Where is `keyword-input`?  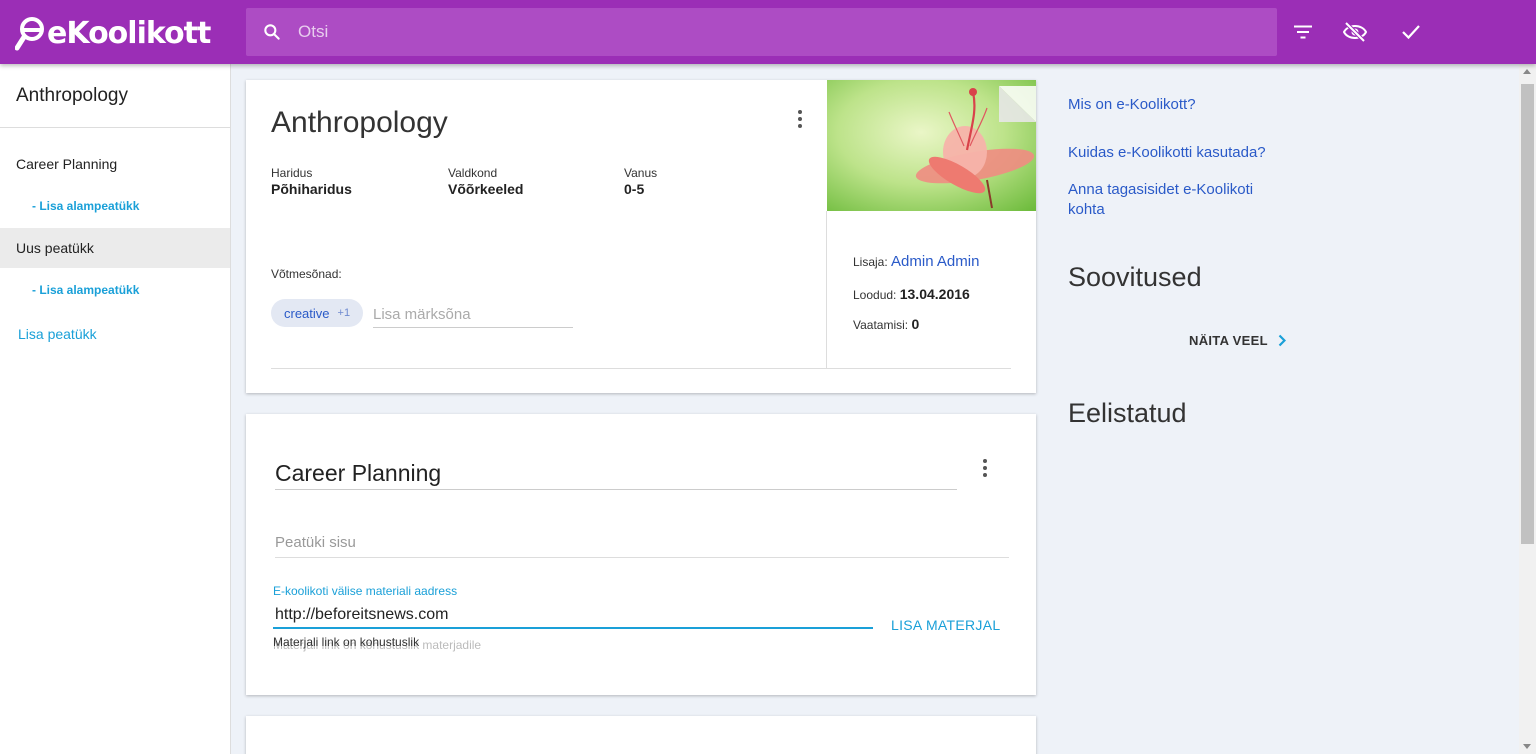 keyword-input is located at coordinates (473, 315).